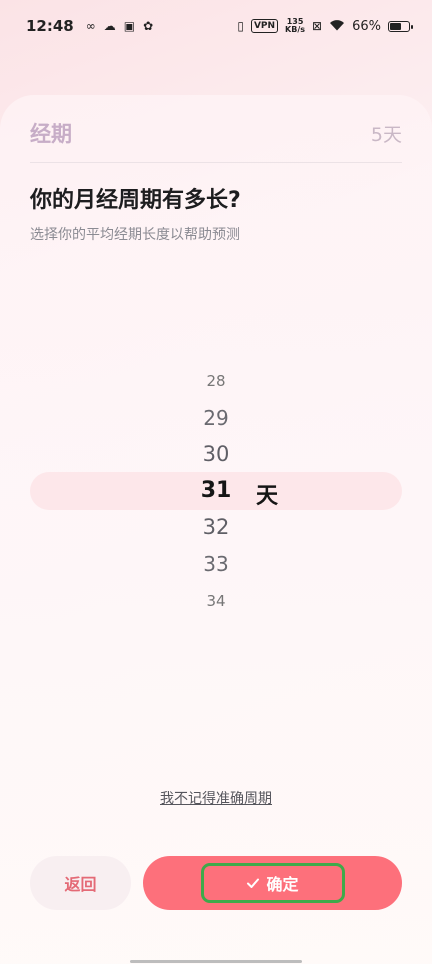 The width and height of the screenshot is (432, 964). What do you see at coordinates (267, 496) in the screenshot?
I see `picker-unit: 天` at bounding box center [267, 496].